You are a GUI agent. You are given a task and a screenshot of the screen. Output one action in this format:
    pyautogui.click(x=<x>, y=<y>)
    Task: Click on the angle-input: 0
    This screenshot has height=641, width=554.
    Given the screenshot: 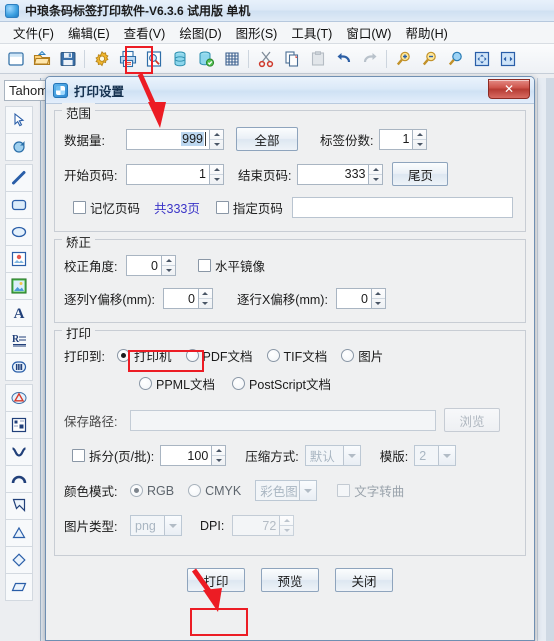 What is the action you would take?
    pyautogui.click(x=144, y=265)
    